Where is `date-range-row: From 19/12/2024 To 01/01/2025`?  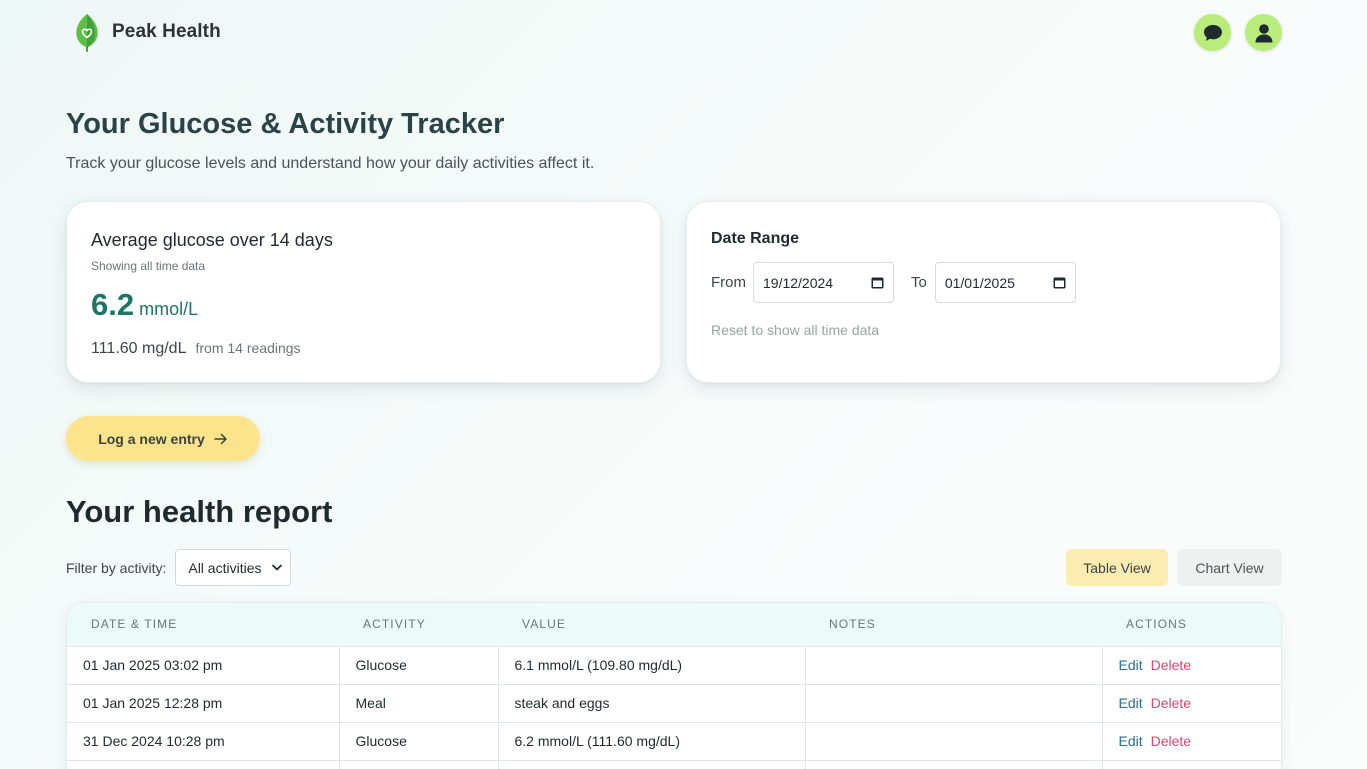 date-range-row: From 19/12/2024 To 01/01/2025 is located at coordinates (893, 282).